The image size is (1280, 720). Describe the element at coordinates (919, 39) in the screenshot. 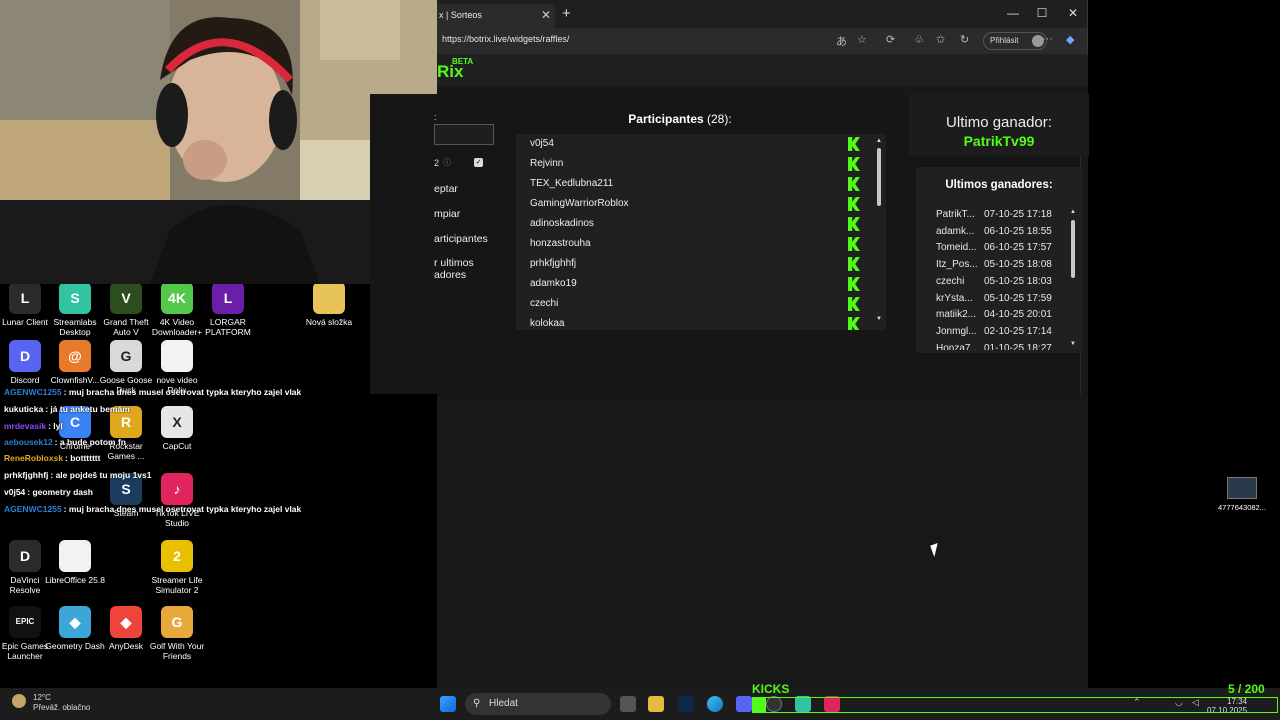

I see `wallet-icon: ♧` at that location.